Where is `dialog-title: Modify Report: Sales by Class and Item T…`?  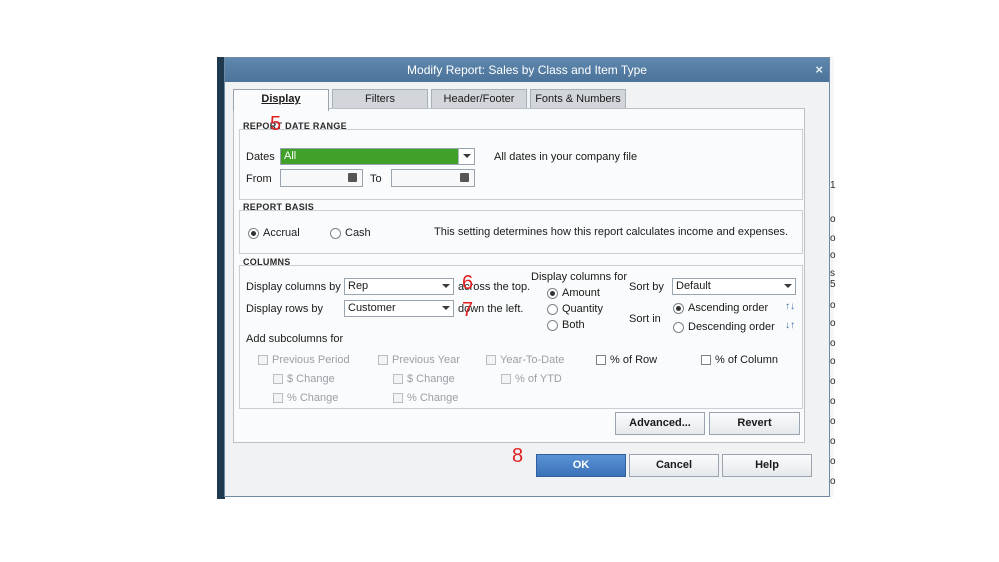
dialog-title: Modify Report: Sales by Class and Item T… is located at coordinates (527, 70).